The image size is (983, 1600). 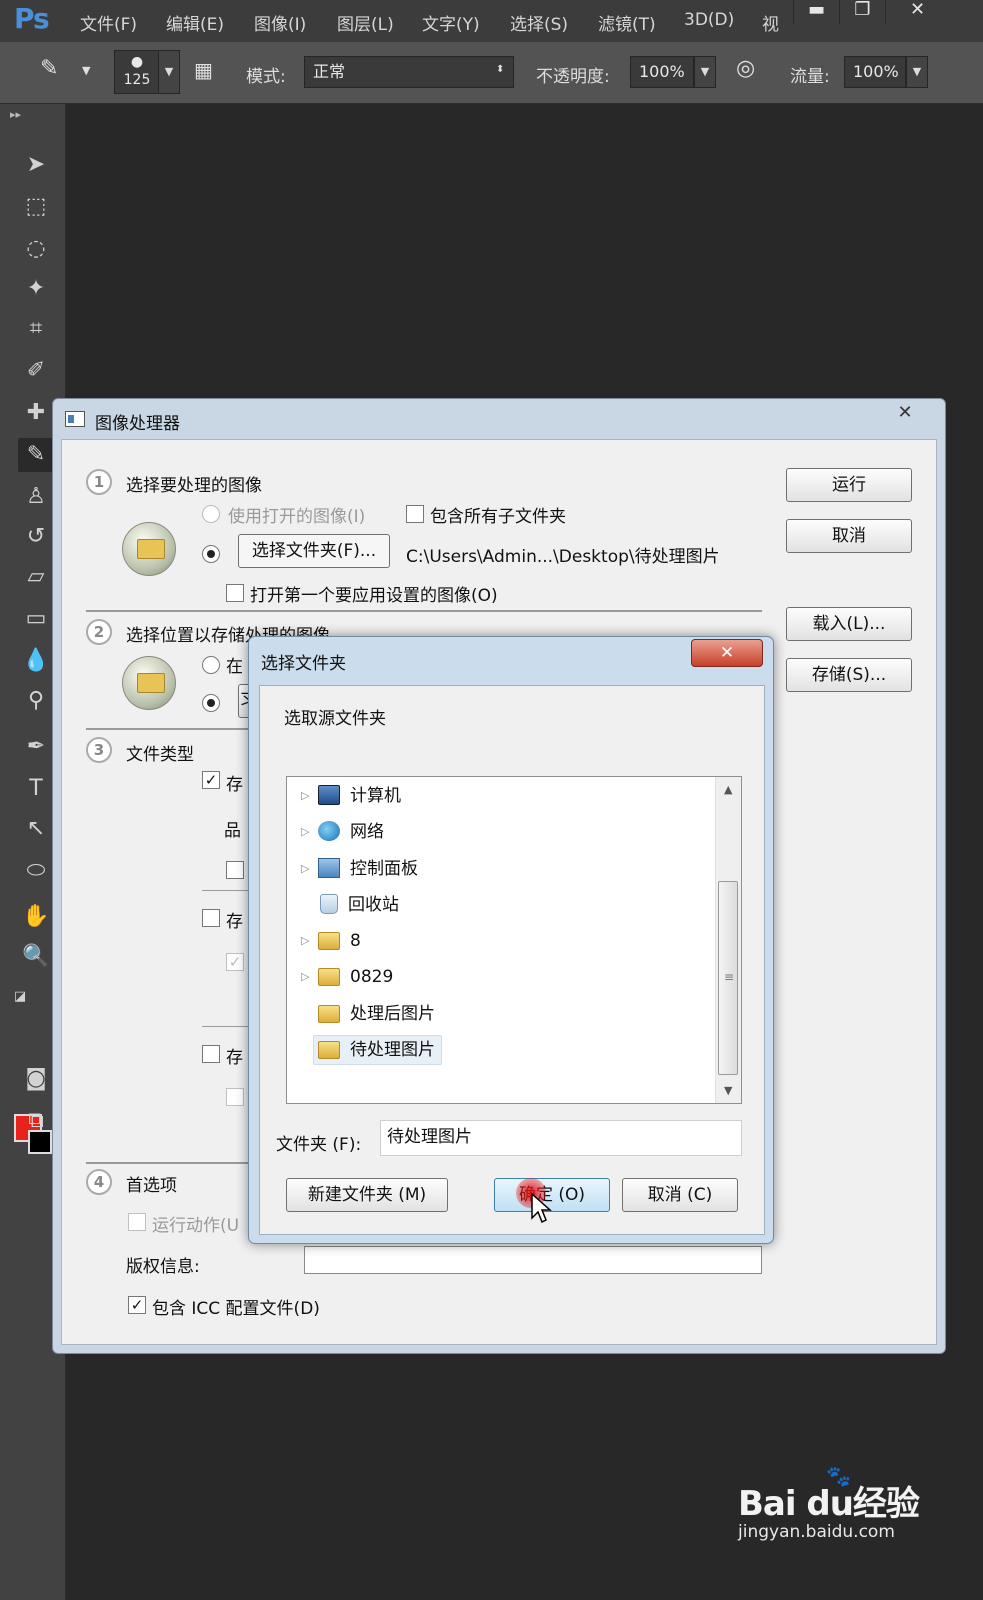 I want to click on menu-image: 图像(I), so click(x=280, y=22).